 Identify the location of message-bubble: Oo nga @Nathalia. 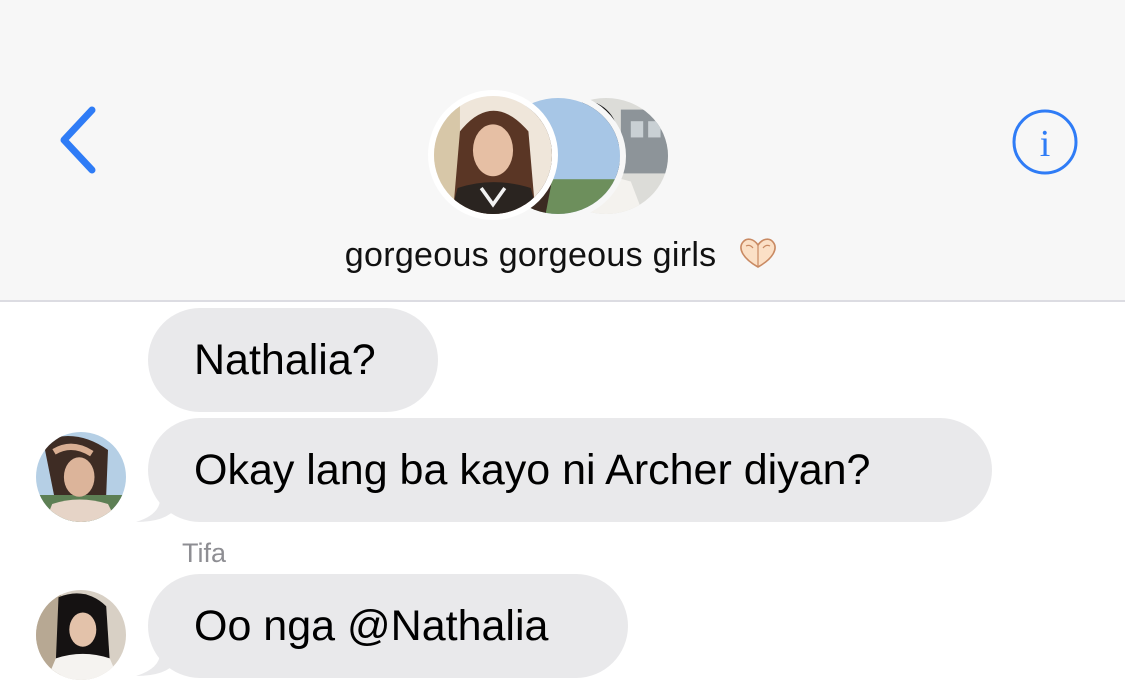
(388, 626).